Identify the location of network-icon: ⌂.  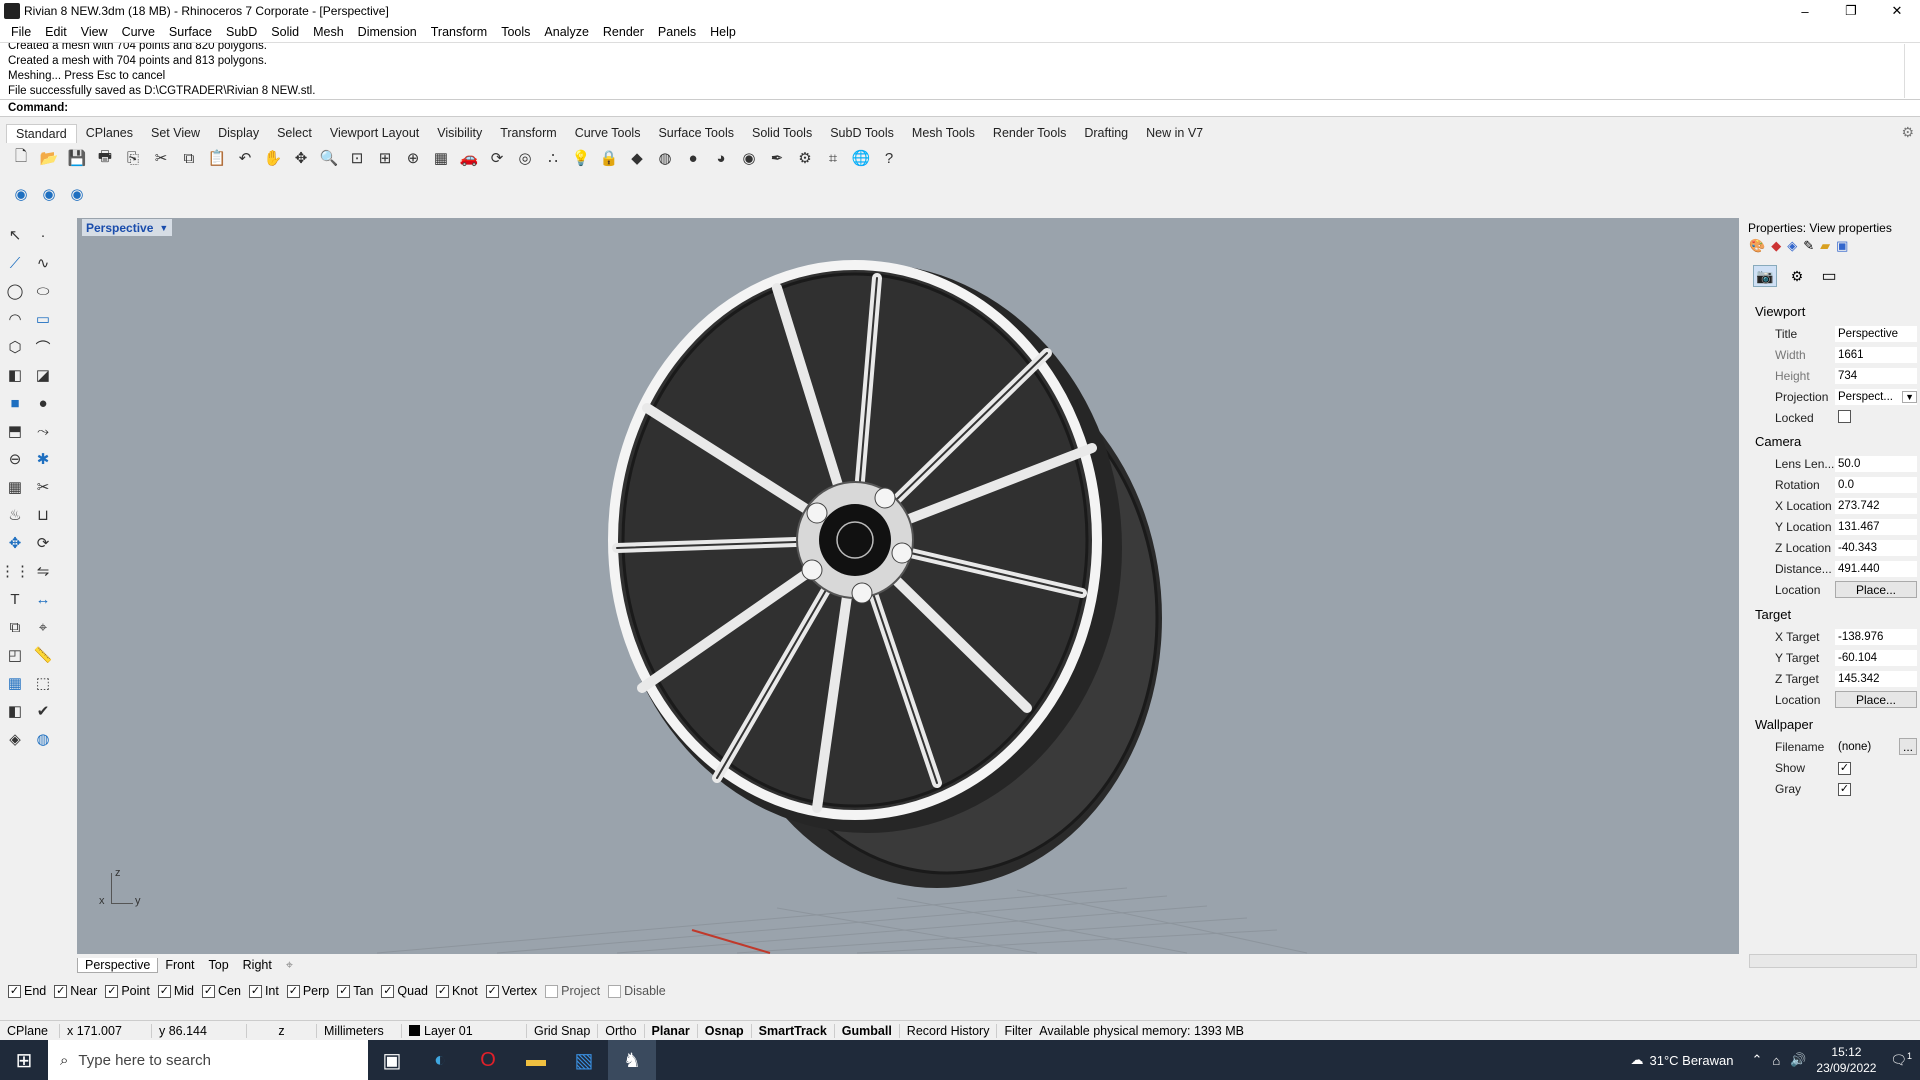
(1776, 1060).